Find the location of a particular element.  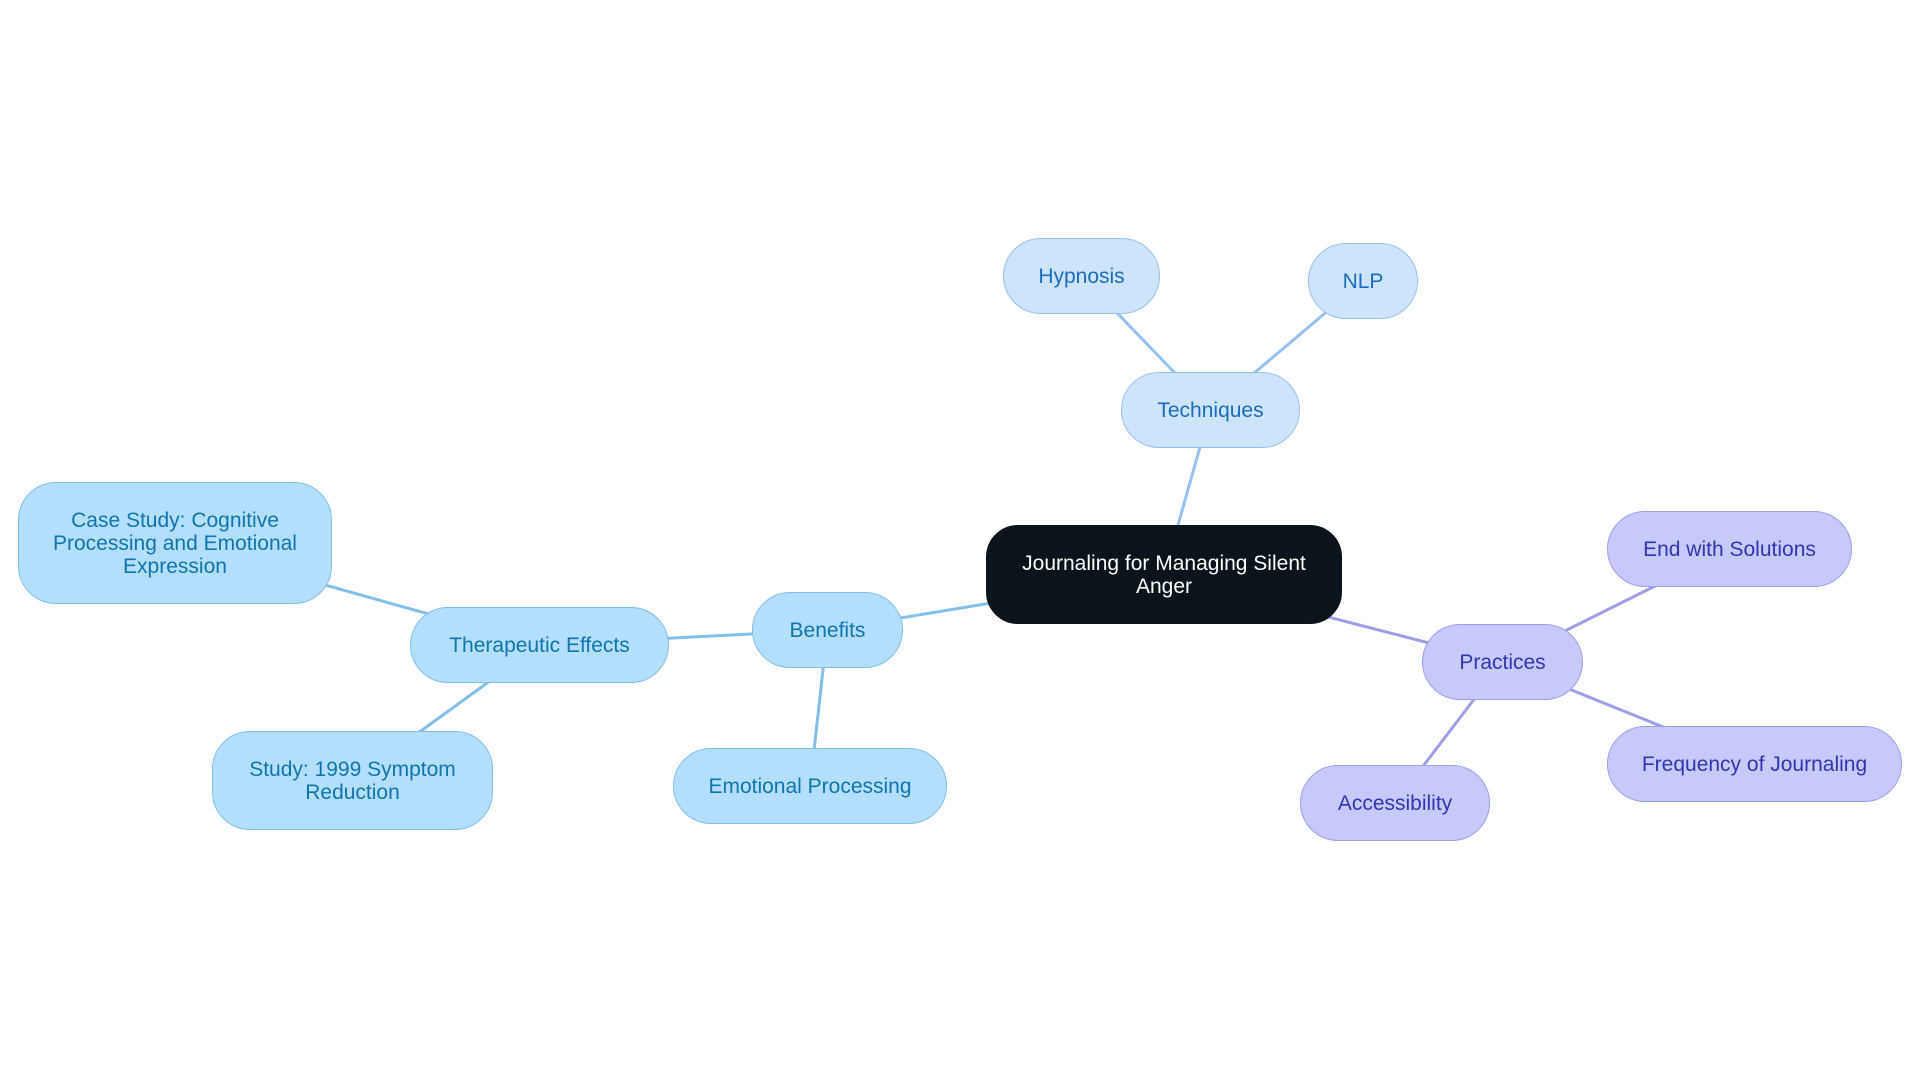

node-hypnosis: Hypnosis is located at coordinates (1081, 276).